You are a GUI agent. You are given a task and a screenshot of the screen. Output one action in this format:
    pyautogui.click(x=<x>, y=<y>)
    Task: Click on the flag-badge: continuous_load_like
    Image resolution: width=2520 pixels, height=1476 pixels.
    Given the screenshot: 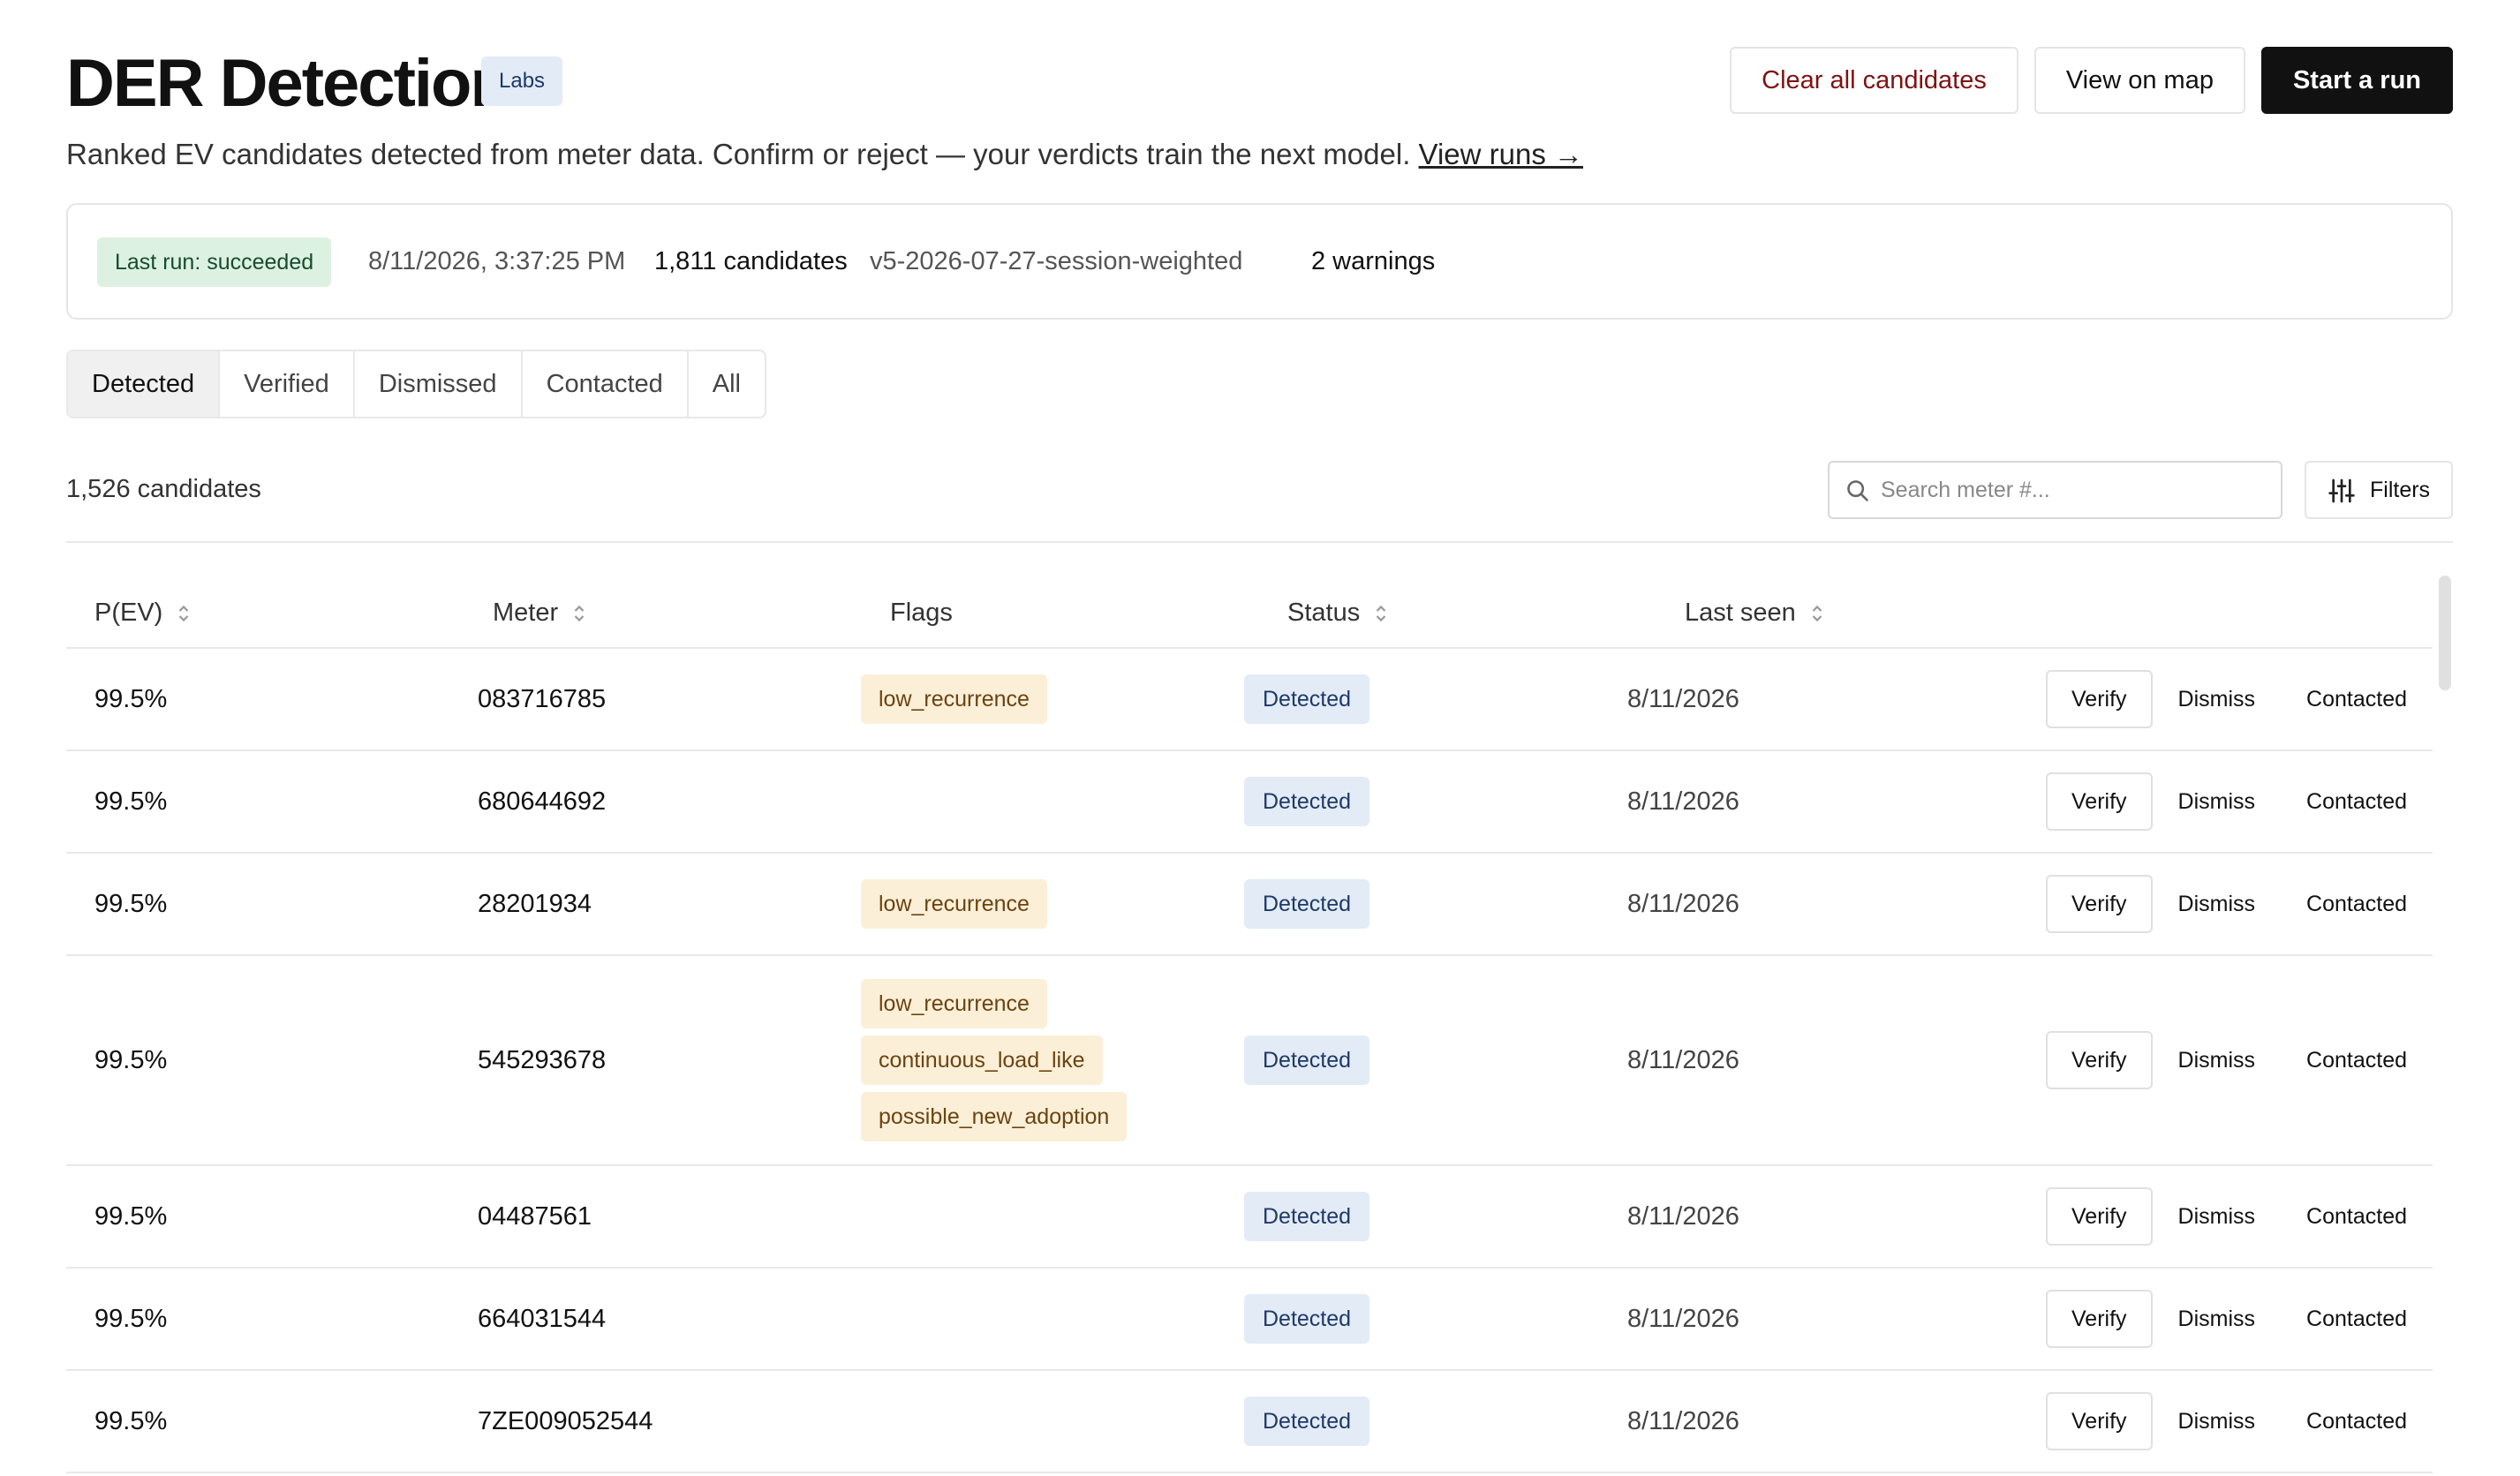 What is the action you would take?
    pyautogui.click(x=982, y=1060)
    